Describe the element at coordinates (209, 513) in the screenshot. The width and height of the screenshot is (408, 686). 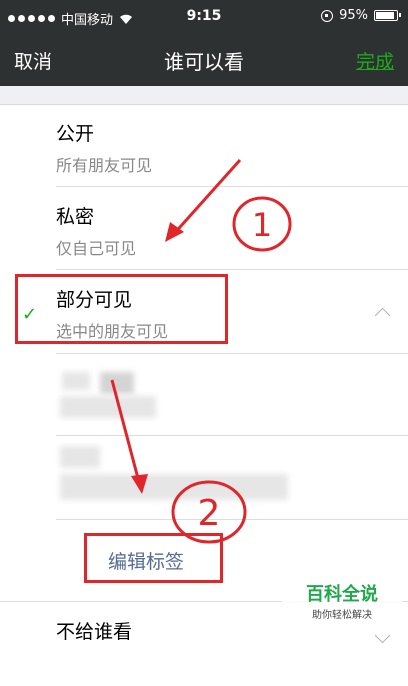
I see `annotation-number-2: 2` at that location.